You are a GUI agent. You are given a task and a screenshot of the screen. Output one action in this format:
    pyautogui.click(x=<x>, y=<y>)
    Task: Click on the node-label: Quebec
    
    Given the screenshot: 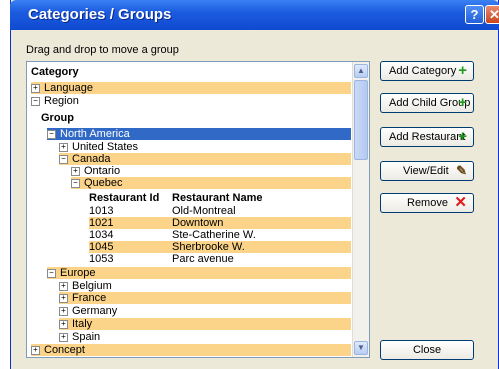 What is the action you would take?
    pyautogui.click(x=103, y=183)
    